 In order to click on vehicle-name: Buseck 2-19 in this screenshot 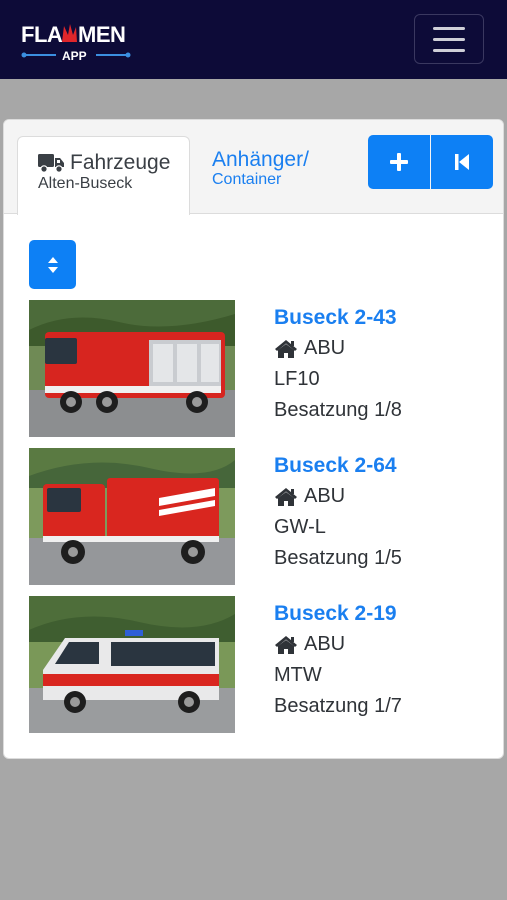, I will do `click(338, 613)`.